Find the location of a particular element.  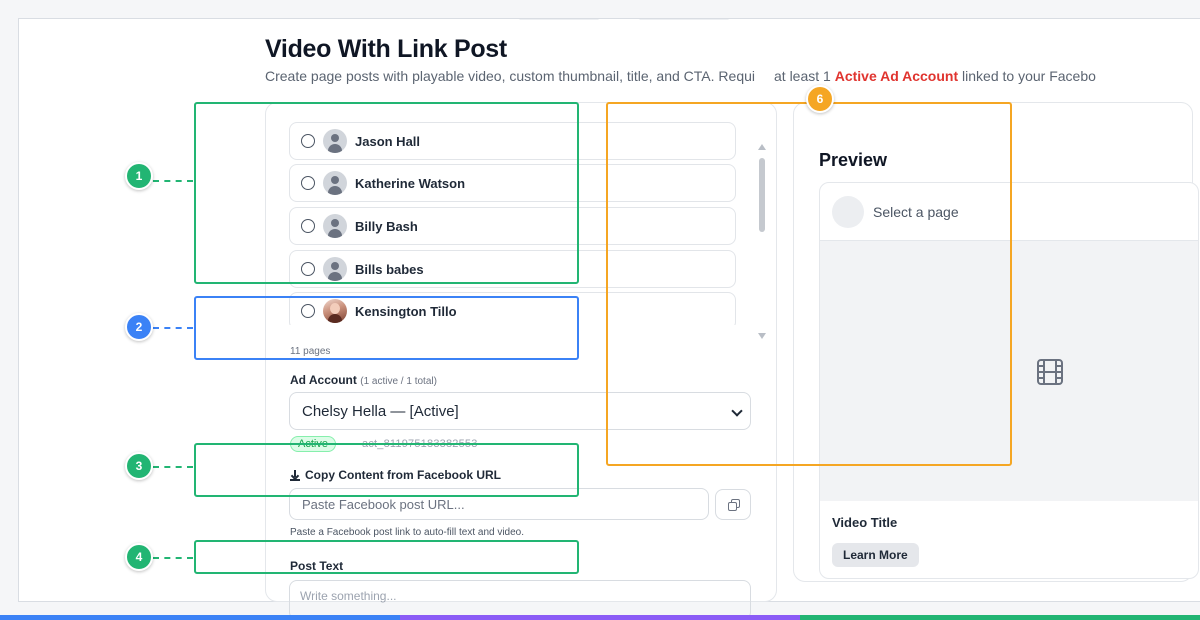

preview-video-title: Video Title is located at coordinates (865, 522).